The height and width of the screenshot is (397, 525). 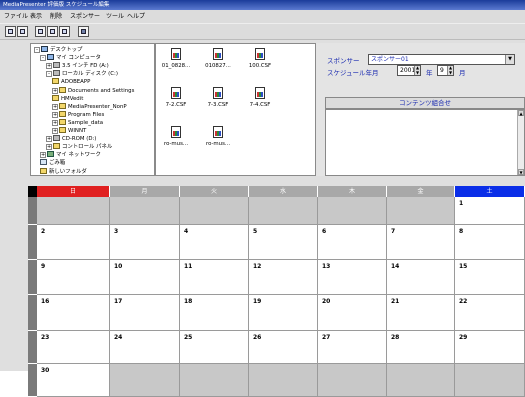 What do you see at coordinates (441, 59) in the screenshot?
I see `sponsor-select: スポンサー01 ▼` at bounding box center [441, 59].